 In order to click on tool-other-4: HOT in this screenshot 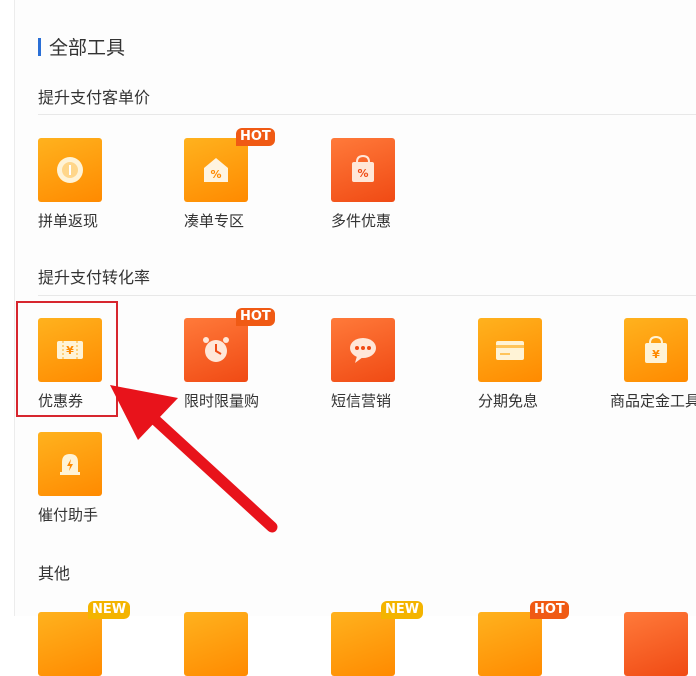, I will do `click(533, 638)`.